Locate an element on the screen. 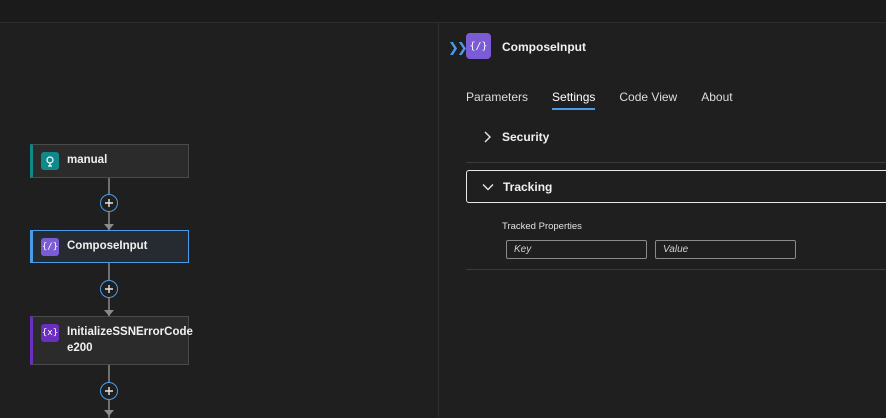 The width and height of the screenshot is (886, 418). collapse-panel-icon: ❯❯ is located at coordinates (458, 48).